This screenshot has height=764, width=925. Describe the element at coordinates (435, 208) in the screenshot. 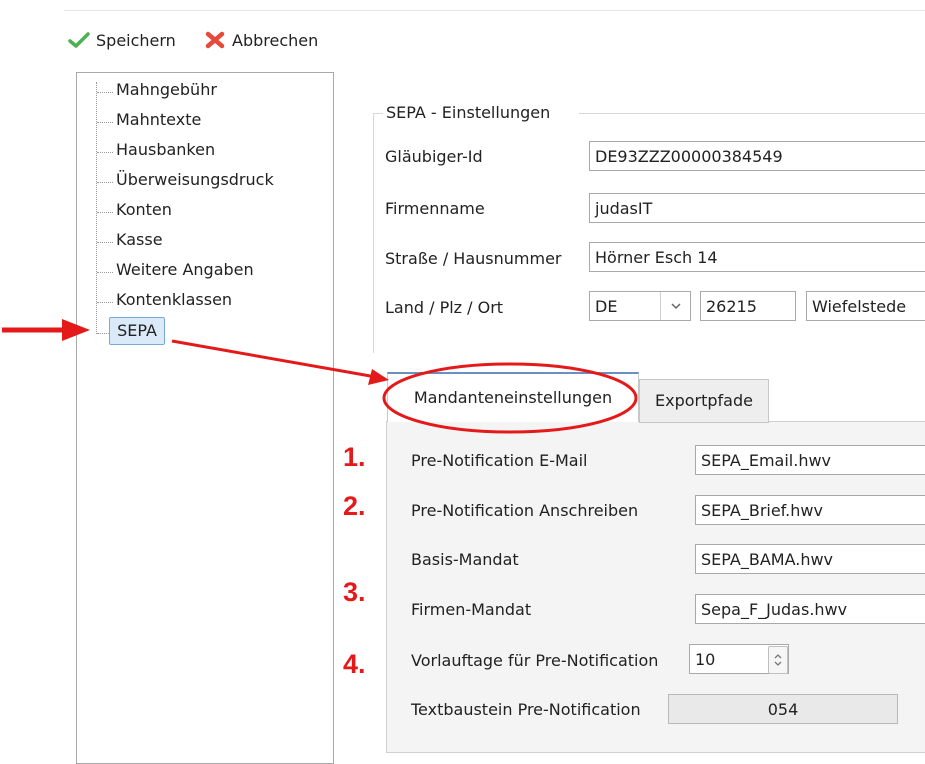

I see `company-name-label: Firmenname` at that location.